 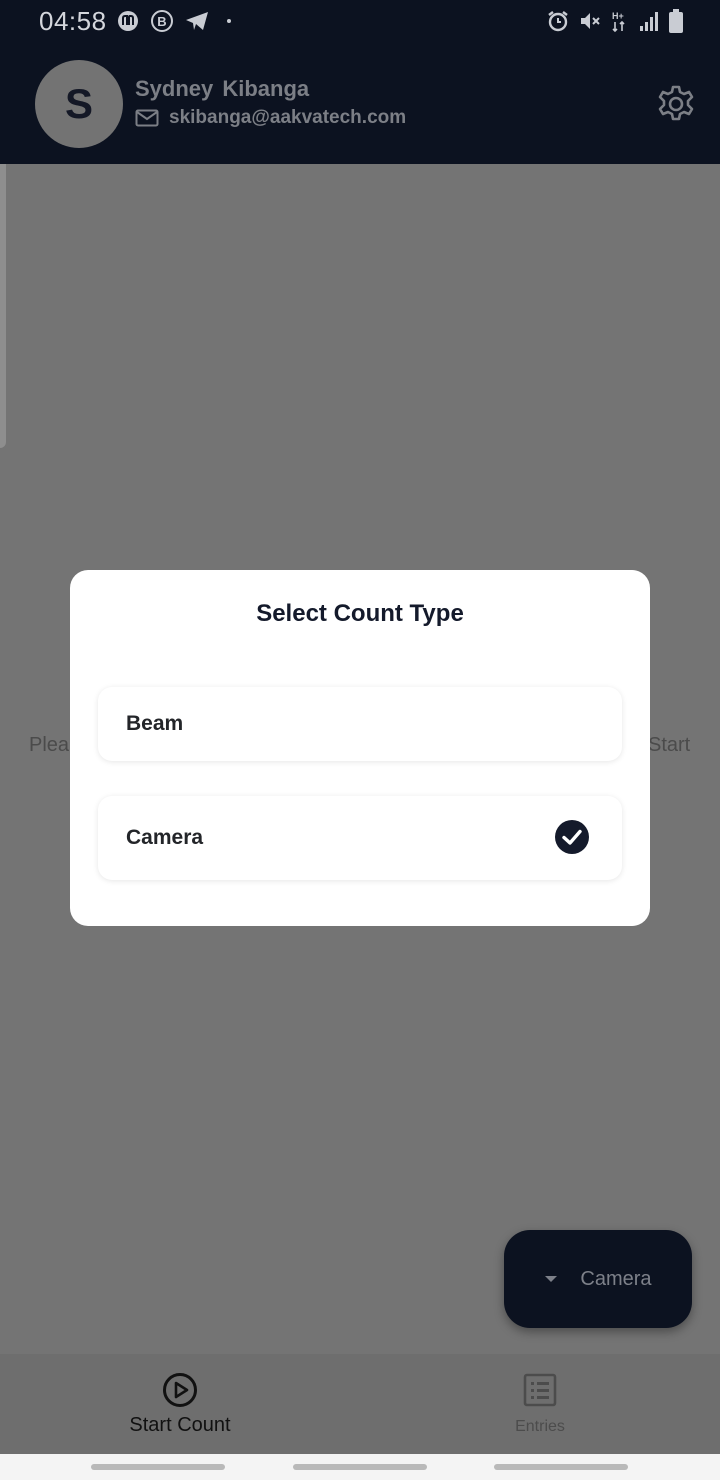 What do you see at coordinates (79, 104) in the screenshot?
I see `avatar: S` at bounding box center [79, 104].